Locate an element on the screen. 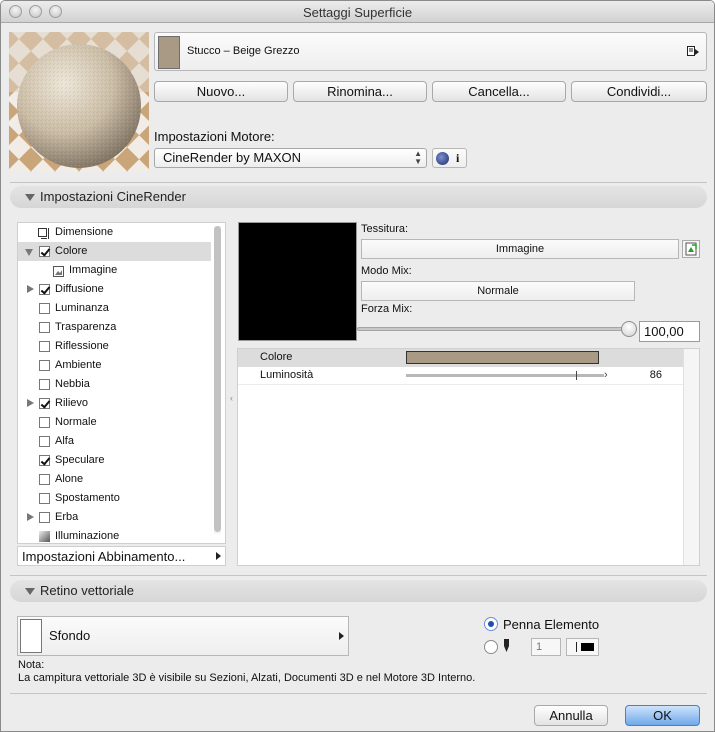 The height and width of the screenshot is (732, 715). checkbox-displacement is located at coordinates (44, 498).